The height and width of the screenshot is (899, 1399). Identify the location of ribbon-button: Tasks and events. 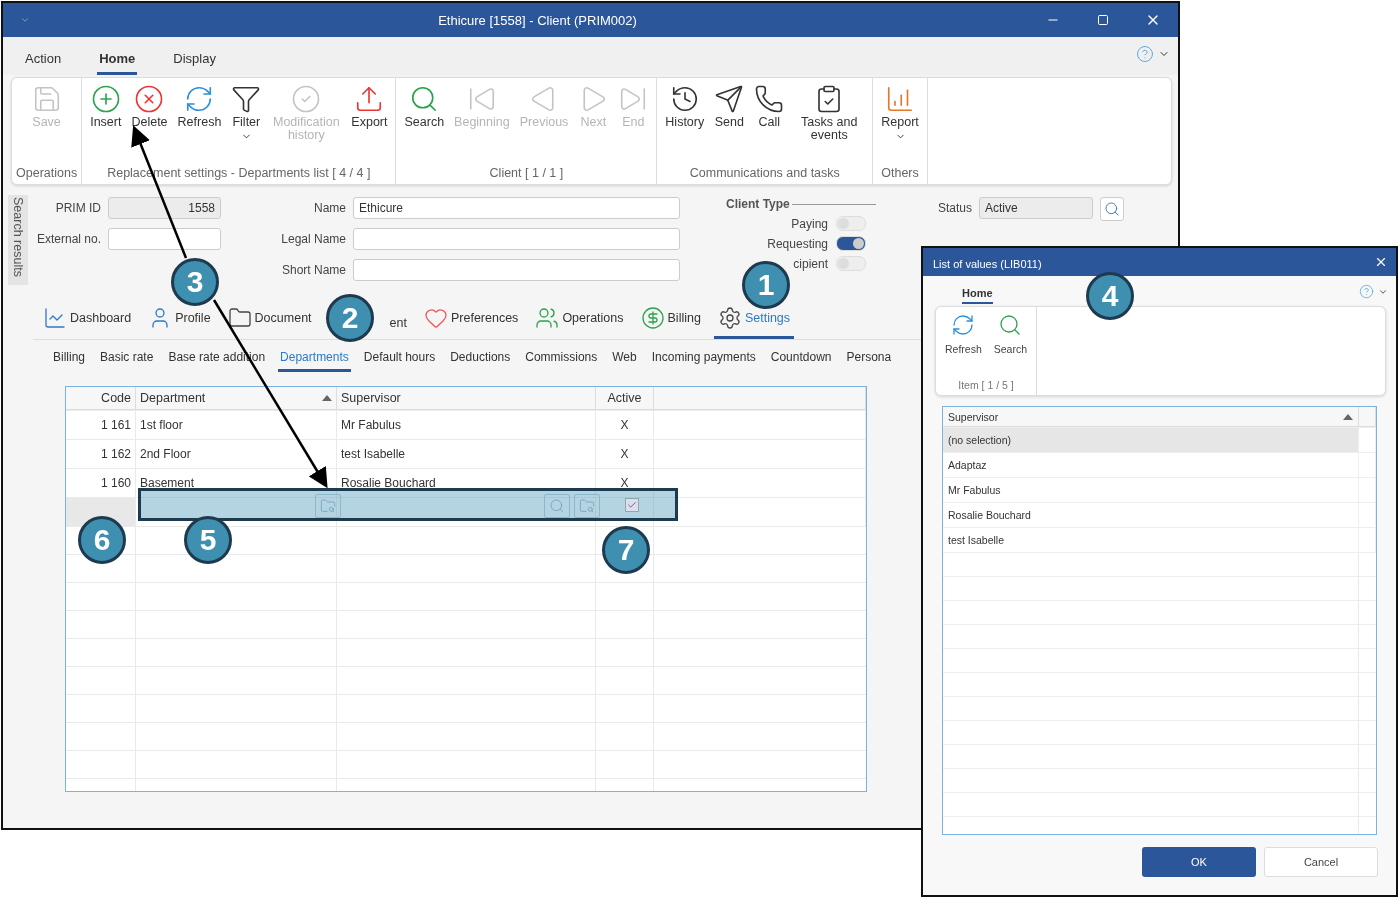
(829, 123).